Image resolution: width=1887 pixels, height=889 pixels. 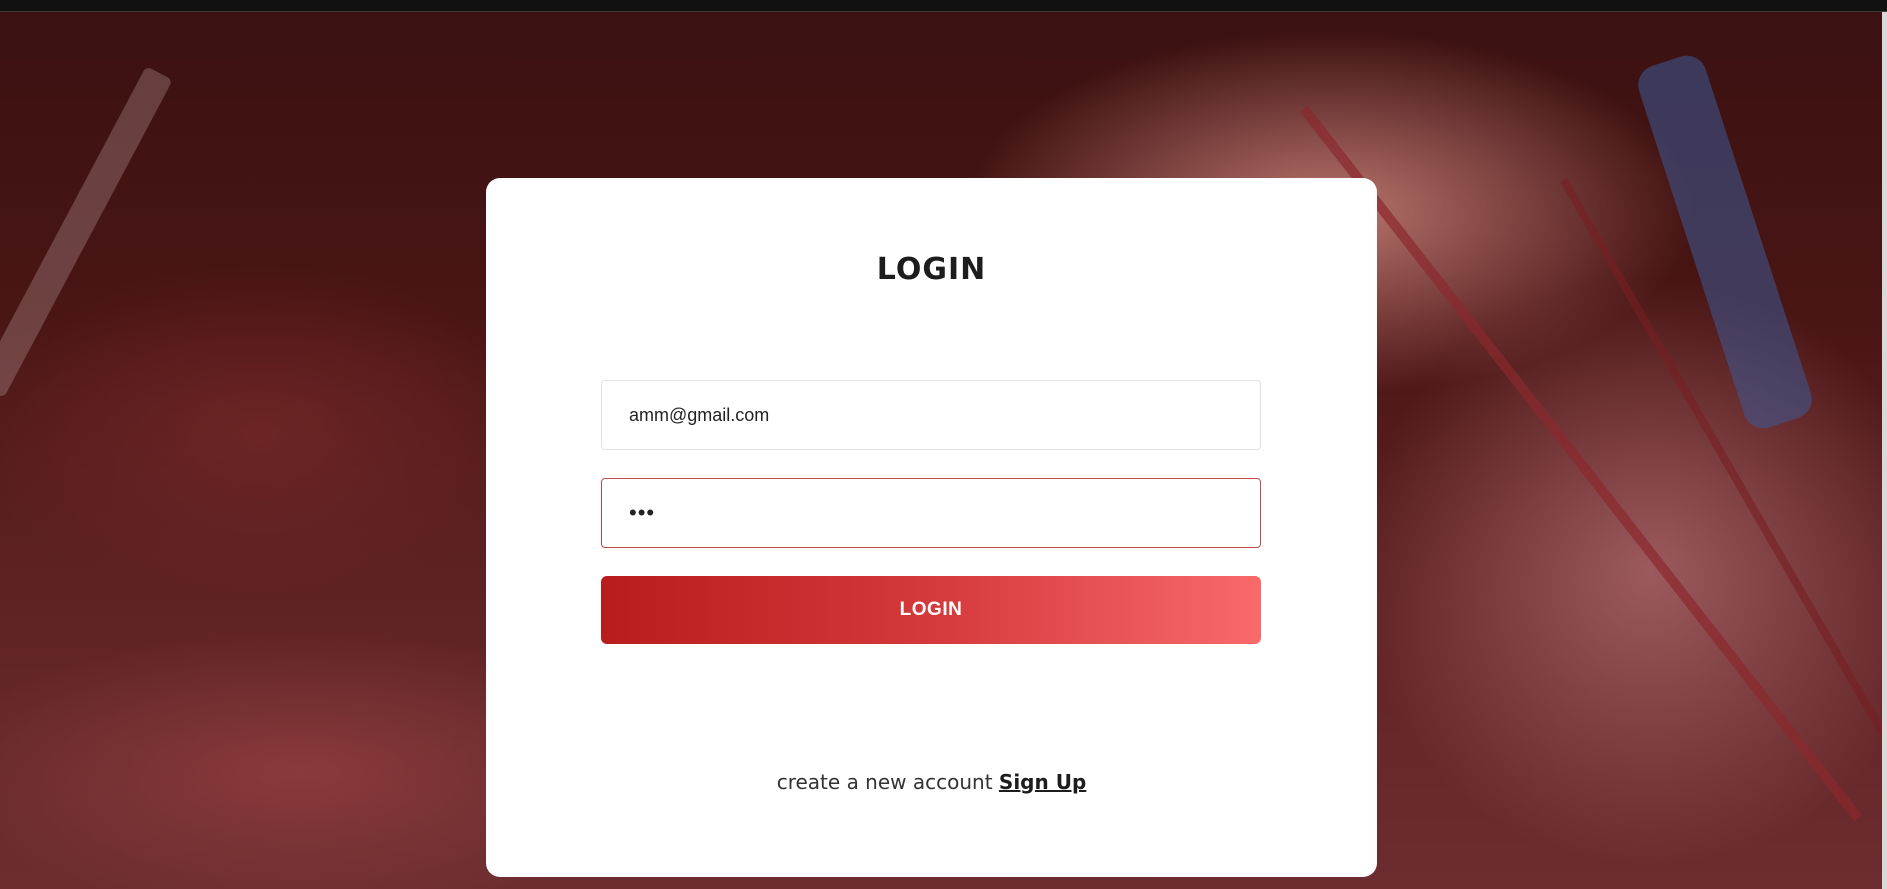 What do you see at coordinates (884, 782) in the screenshot?
I see `signup-prompt: create a new account` at bounding box center [884, 782].